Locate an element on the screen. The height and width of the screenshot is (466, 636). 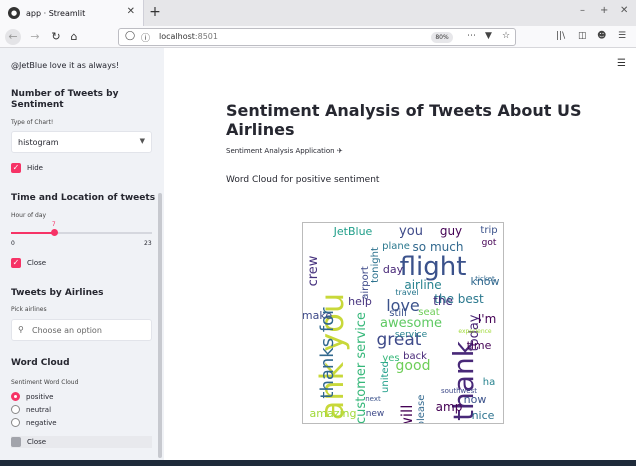
maximize-window-icon: + is located at coordinates (604, 10).